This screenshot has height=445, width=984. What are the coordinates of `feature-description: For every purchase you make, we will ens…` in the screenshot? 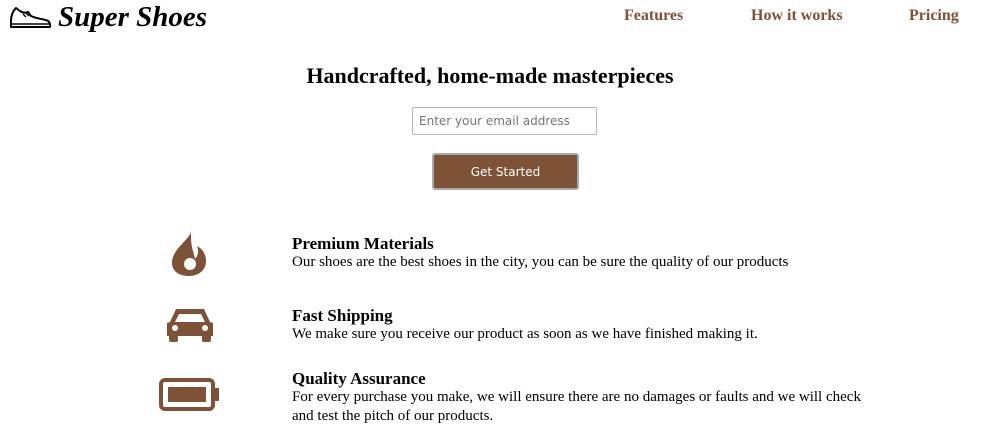 It's located at (576, 406).